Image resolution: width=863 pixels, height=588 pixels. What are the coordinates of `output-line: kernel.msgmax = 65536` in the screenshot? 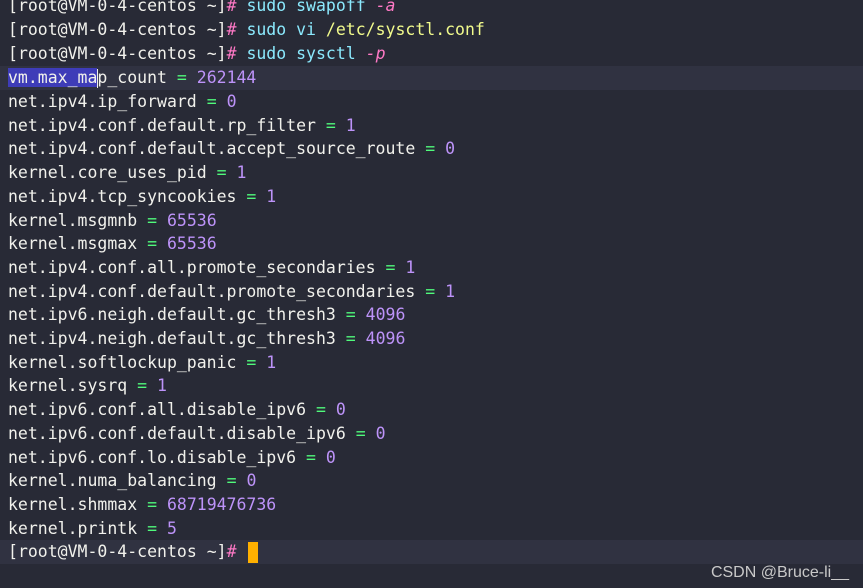 It's located at (112, 244).